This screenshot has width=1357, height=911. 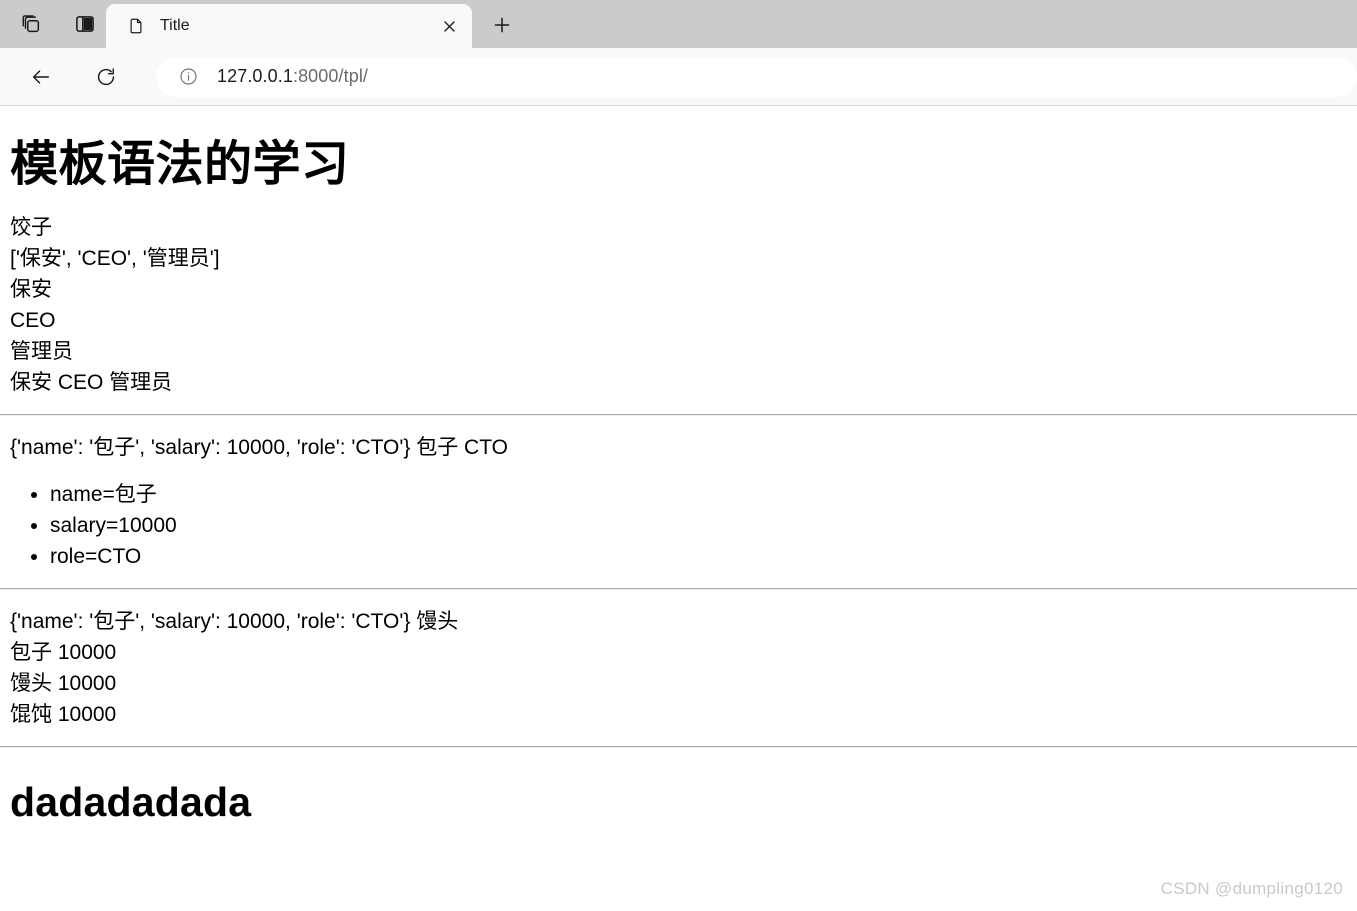 I want to click on tab-title: Title, so click(x=175, y=25).